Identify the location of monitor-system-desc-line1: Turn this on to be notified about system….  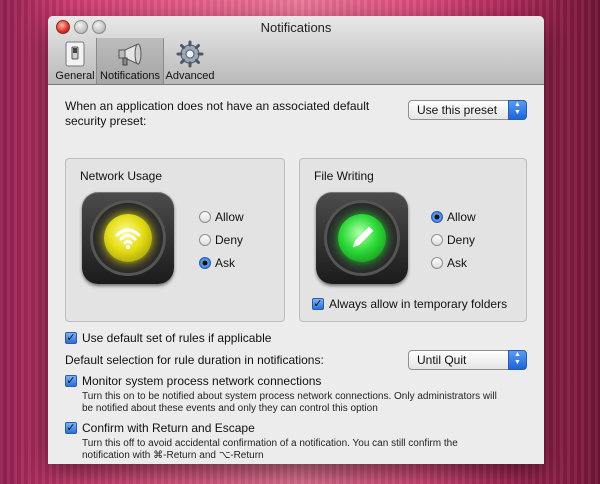
(289, 396).